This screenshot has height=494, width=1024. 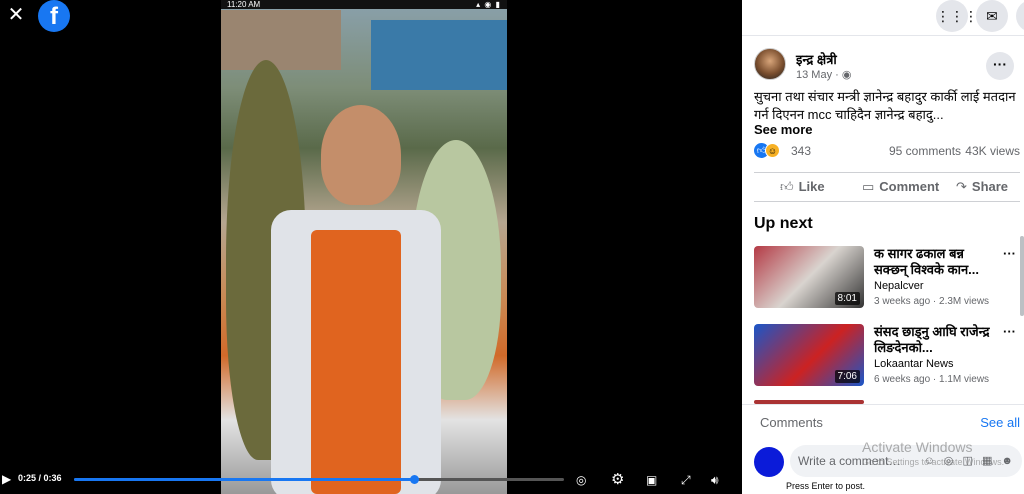 What do you see at coordinates (992, 151) in the screenshot?
I see `views-count: 43K views` at bounding box center [992, 151].